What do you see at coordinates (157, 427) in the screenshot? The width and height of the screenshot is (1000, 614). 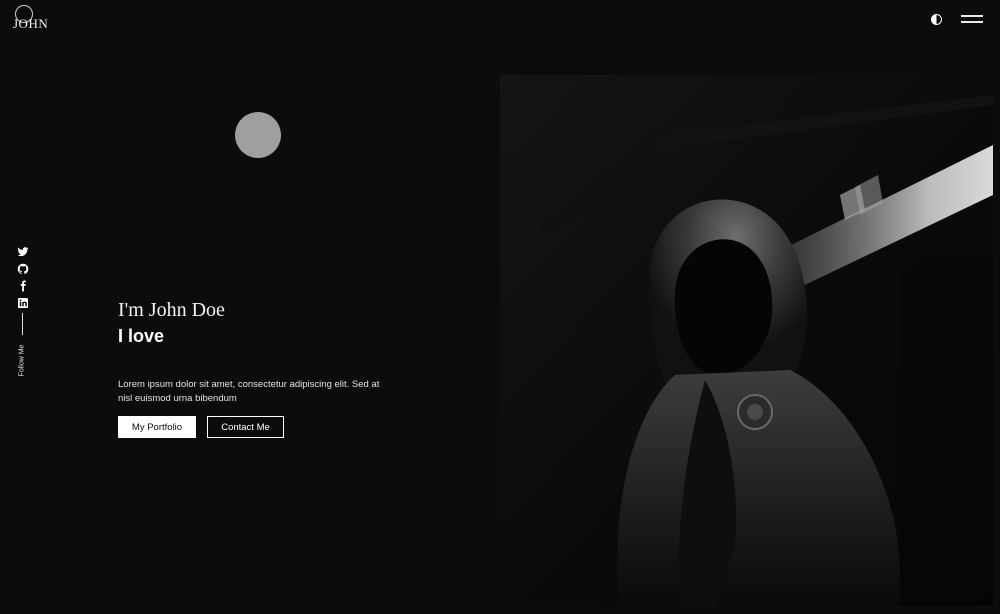 I see `my-portfolio-button: My Portfolio` at bounding box center [157, 427].